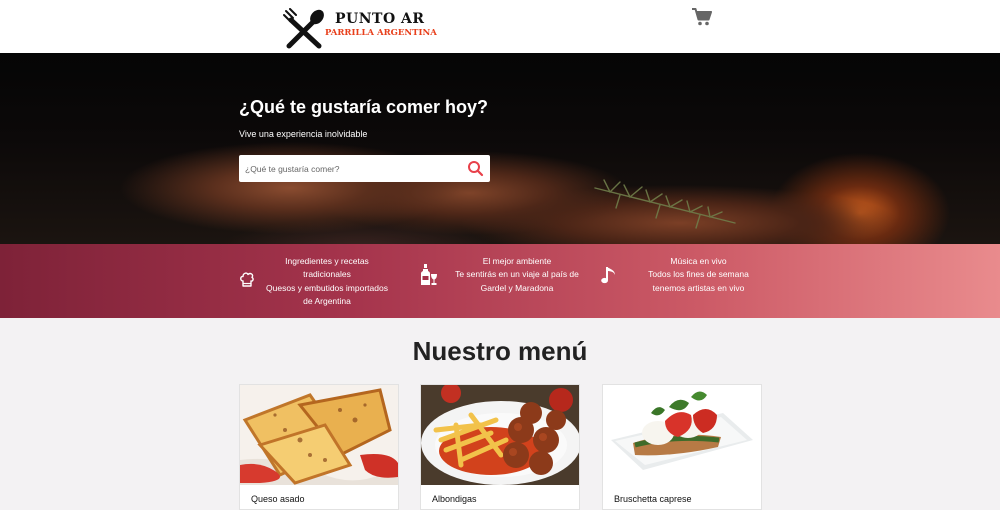  I want to click on search-bar, so click(364, 168).